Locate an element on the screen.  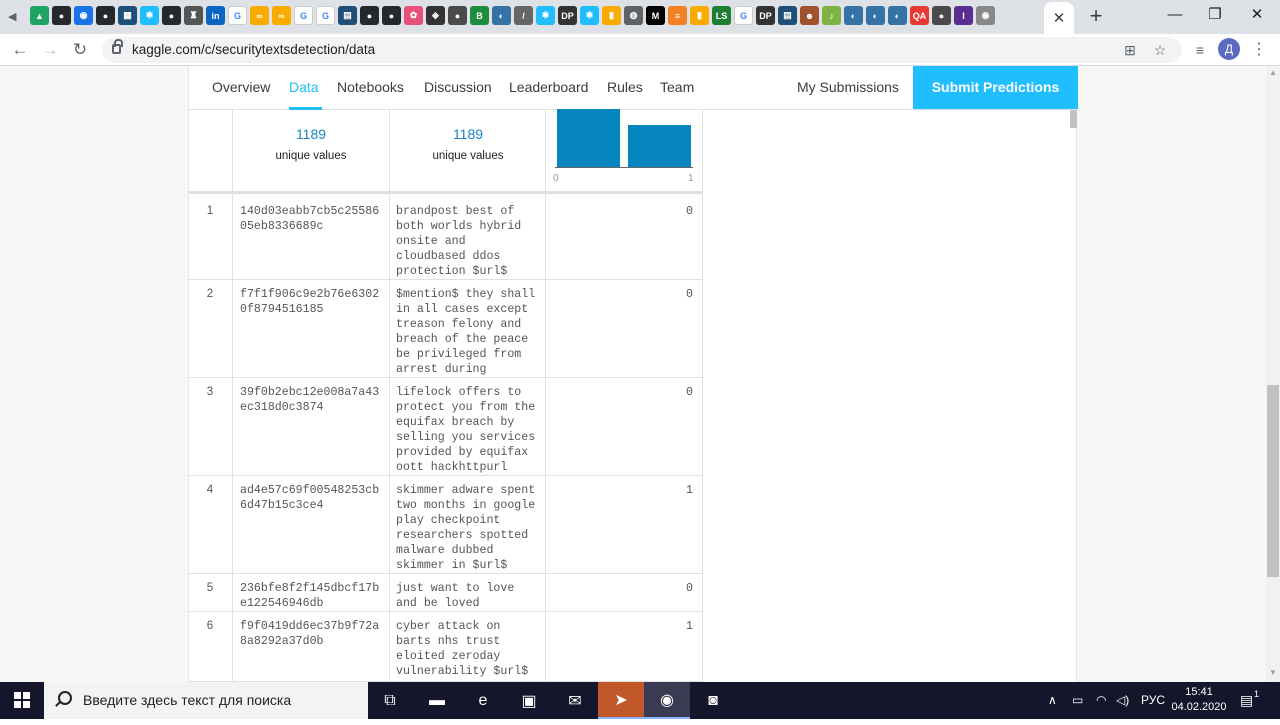
profile-avatar: Д is located at coordinates (1229, 49).